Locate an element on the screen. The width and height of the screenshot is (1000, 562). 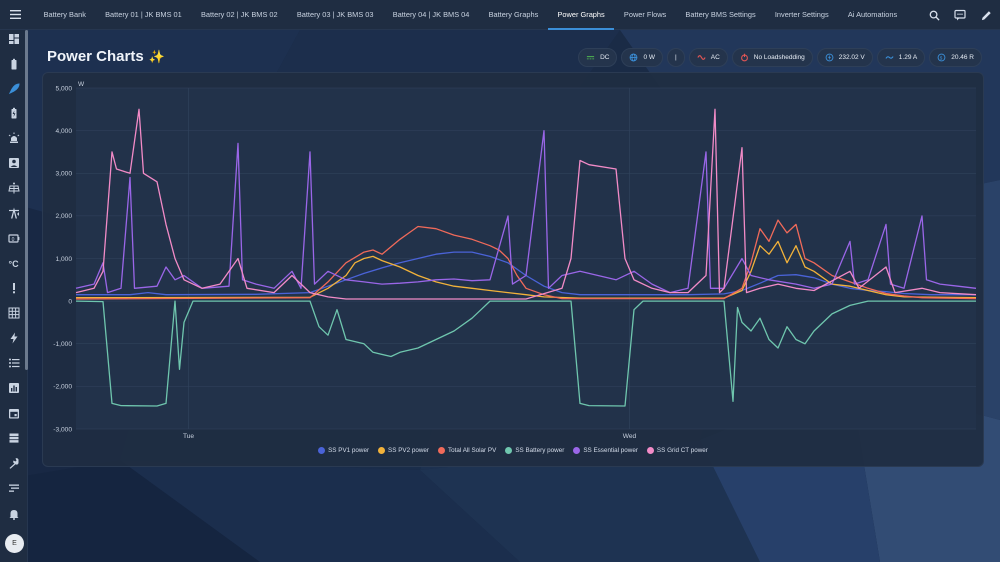
sidebar-item-wrench is located at coordinates (14, 463).